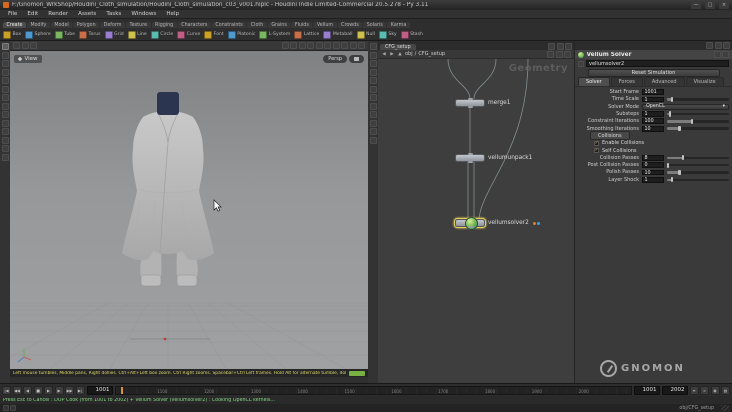 The image size is (732, 412). What do you see at coordinates (48, 390) in the screenshot?
I see `play-button: ▶` at bounding box center [48, 390].